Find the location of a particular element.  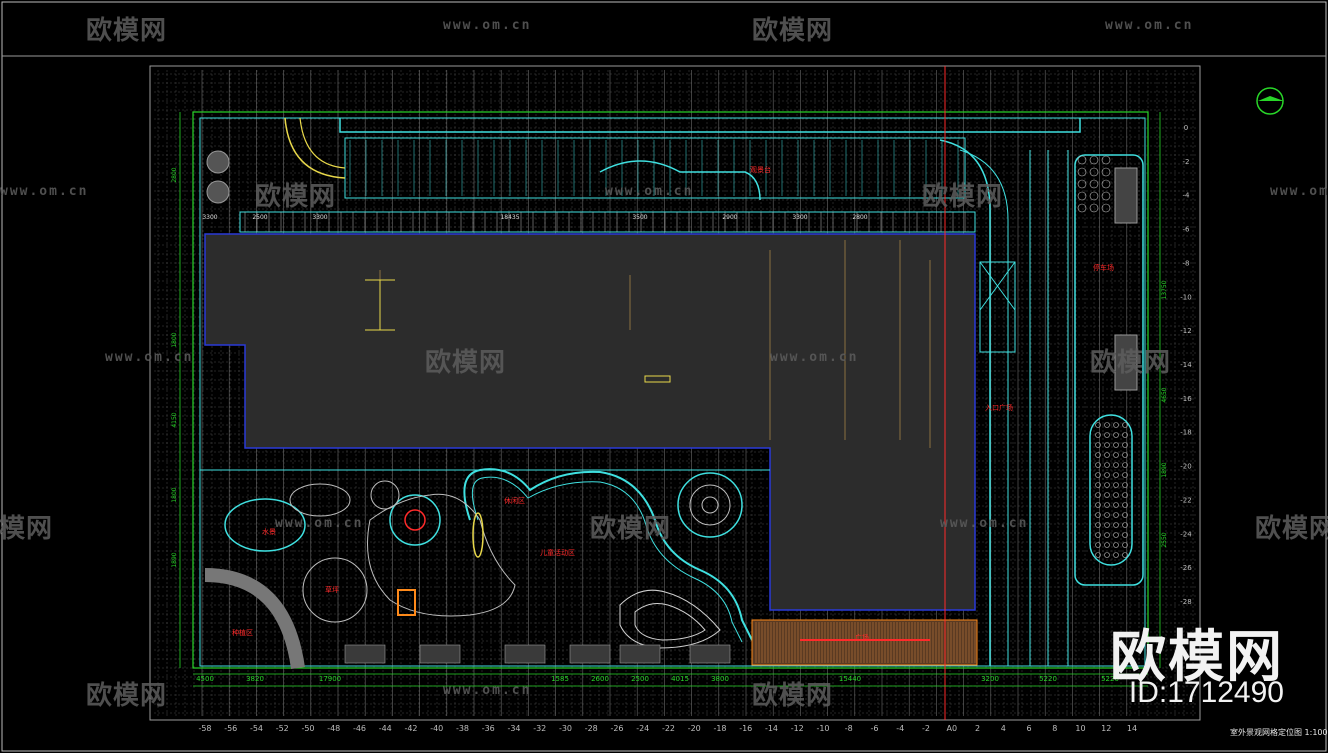

bottom-dimension-label: 4015 is located at coordinates (680, 679).